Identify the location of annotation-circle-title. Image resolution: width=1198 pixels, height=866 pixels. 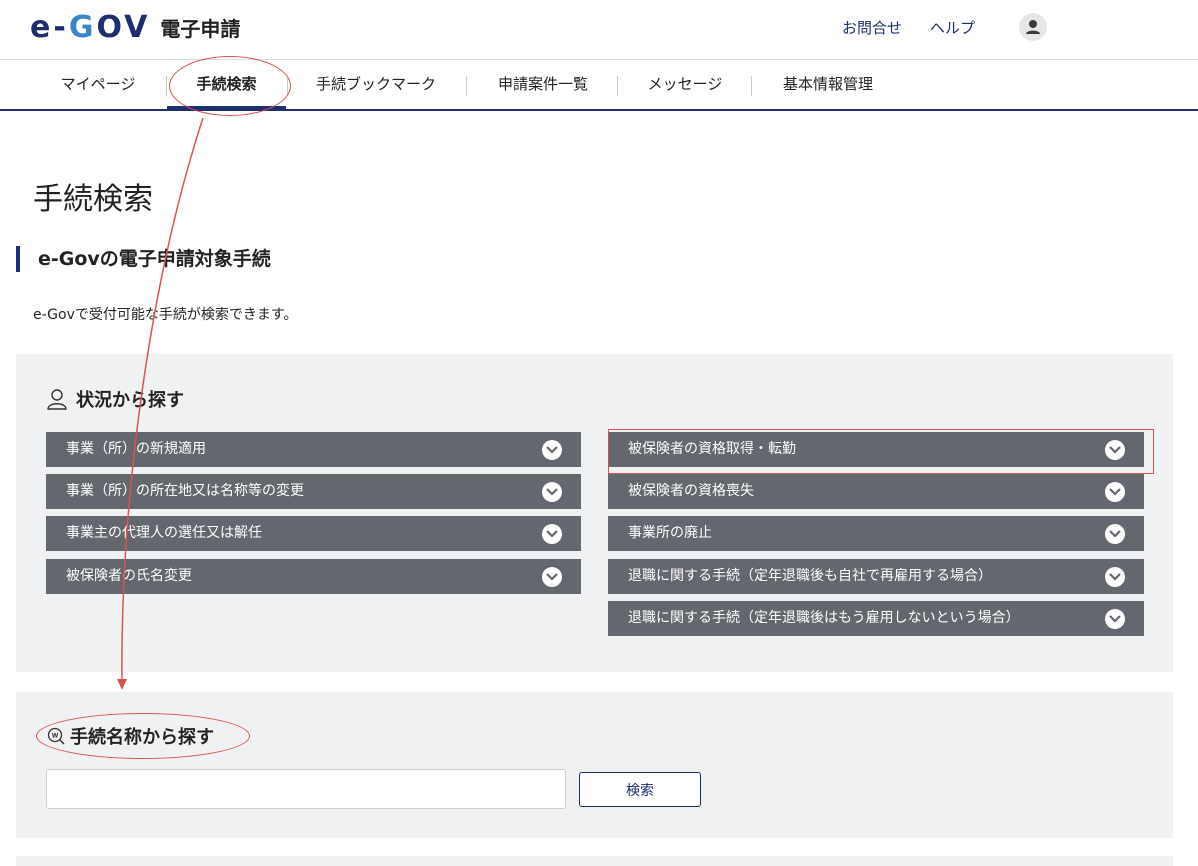
(143, 736).